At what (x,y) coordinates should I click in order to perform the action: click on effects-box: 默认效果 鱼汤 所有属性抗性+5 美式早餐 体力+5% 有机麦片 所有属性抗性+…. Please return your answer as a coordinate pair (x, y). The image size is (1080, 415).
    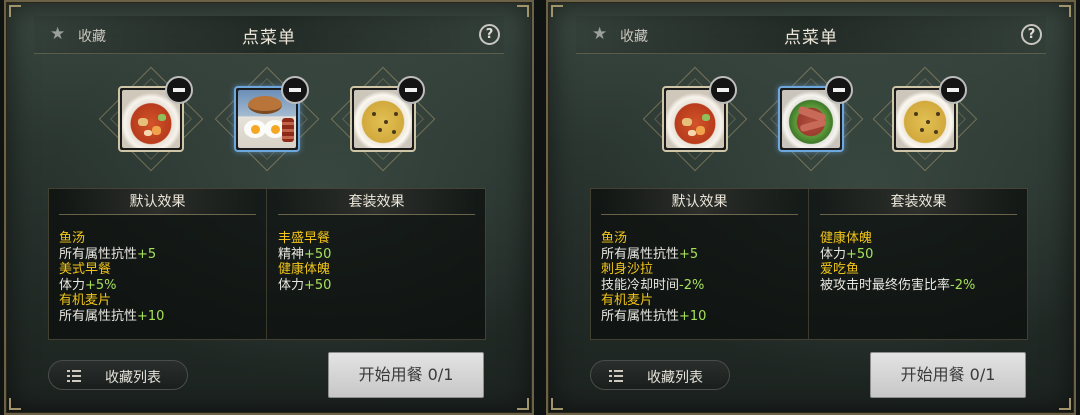
    Looking at the image, I should click on (267, 264).